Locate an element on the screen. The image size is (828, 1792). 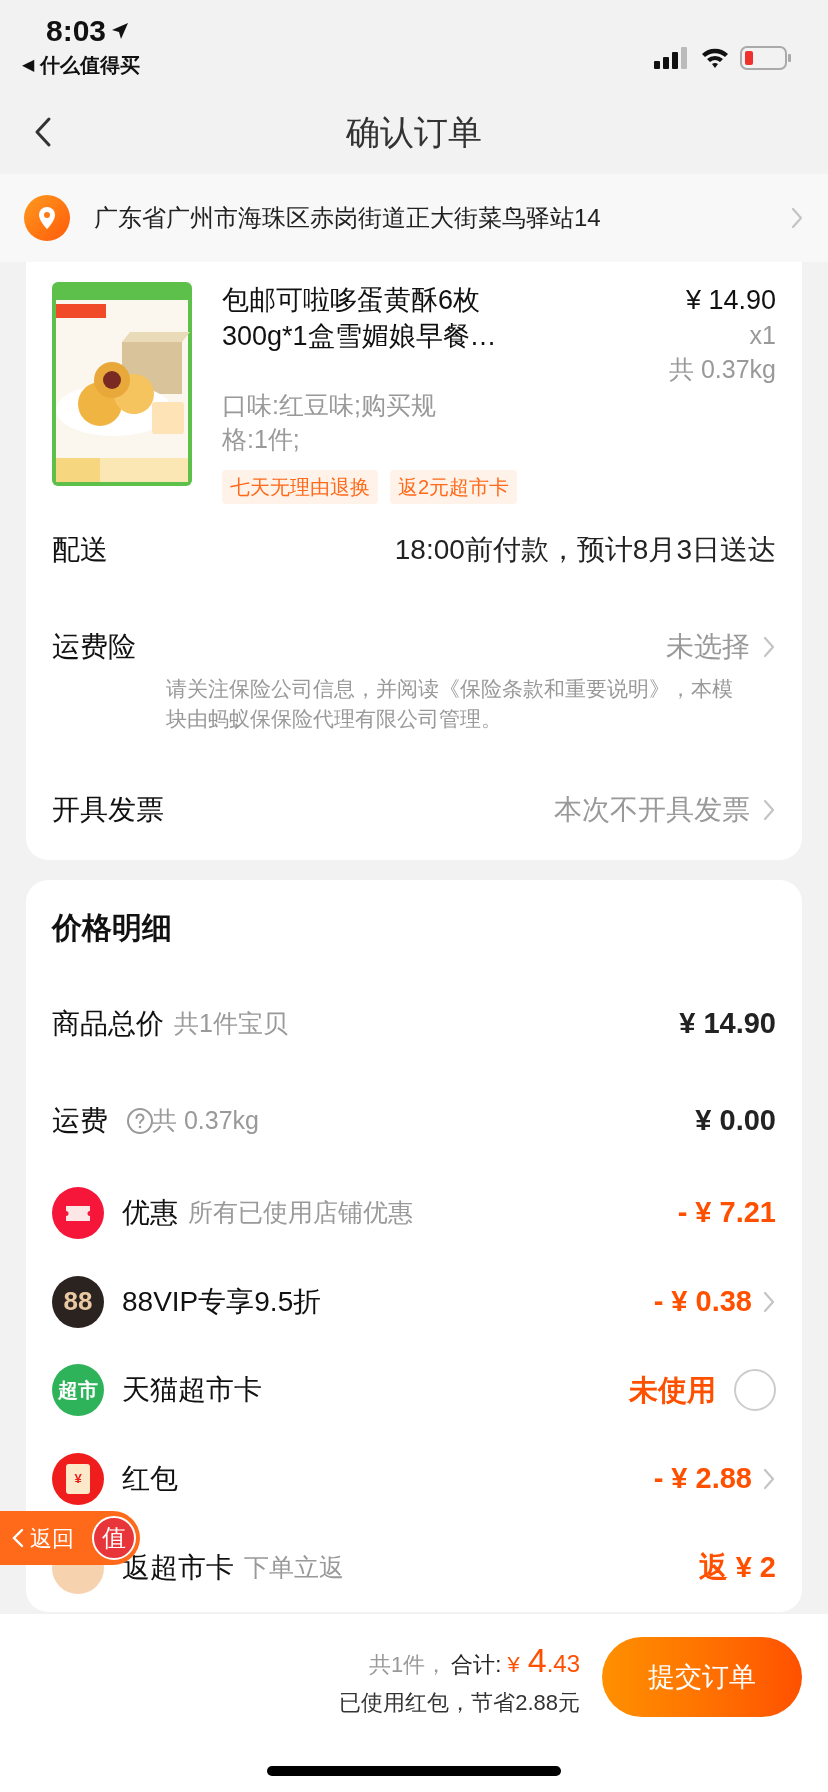
price-note: 共 0.37kg is located at coordinates (205, 1120).